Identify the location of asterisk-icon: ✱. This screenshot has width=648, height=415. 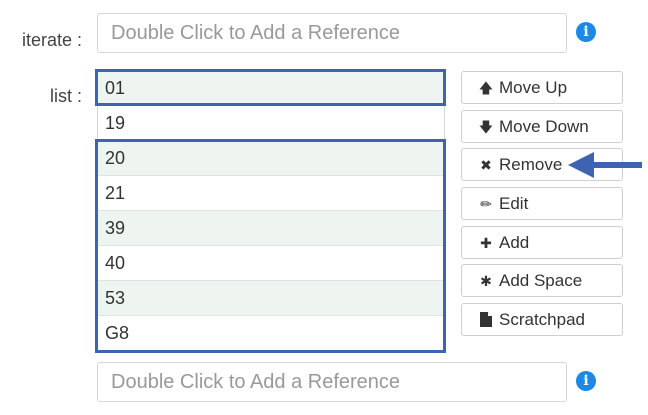
(486, 282).